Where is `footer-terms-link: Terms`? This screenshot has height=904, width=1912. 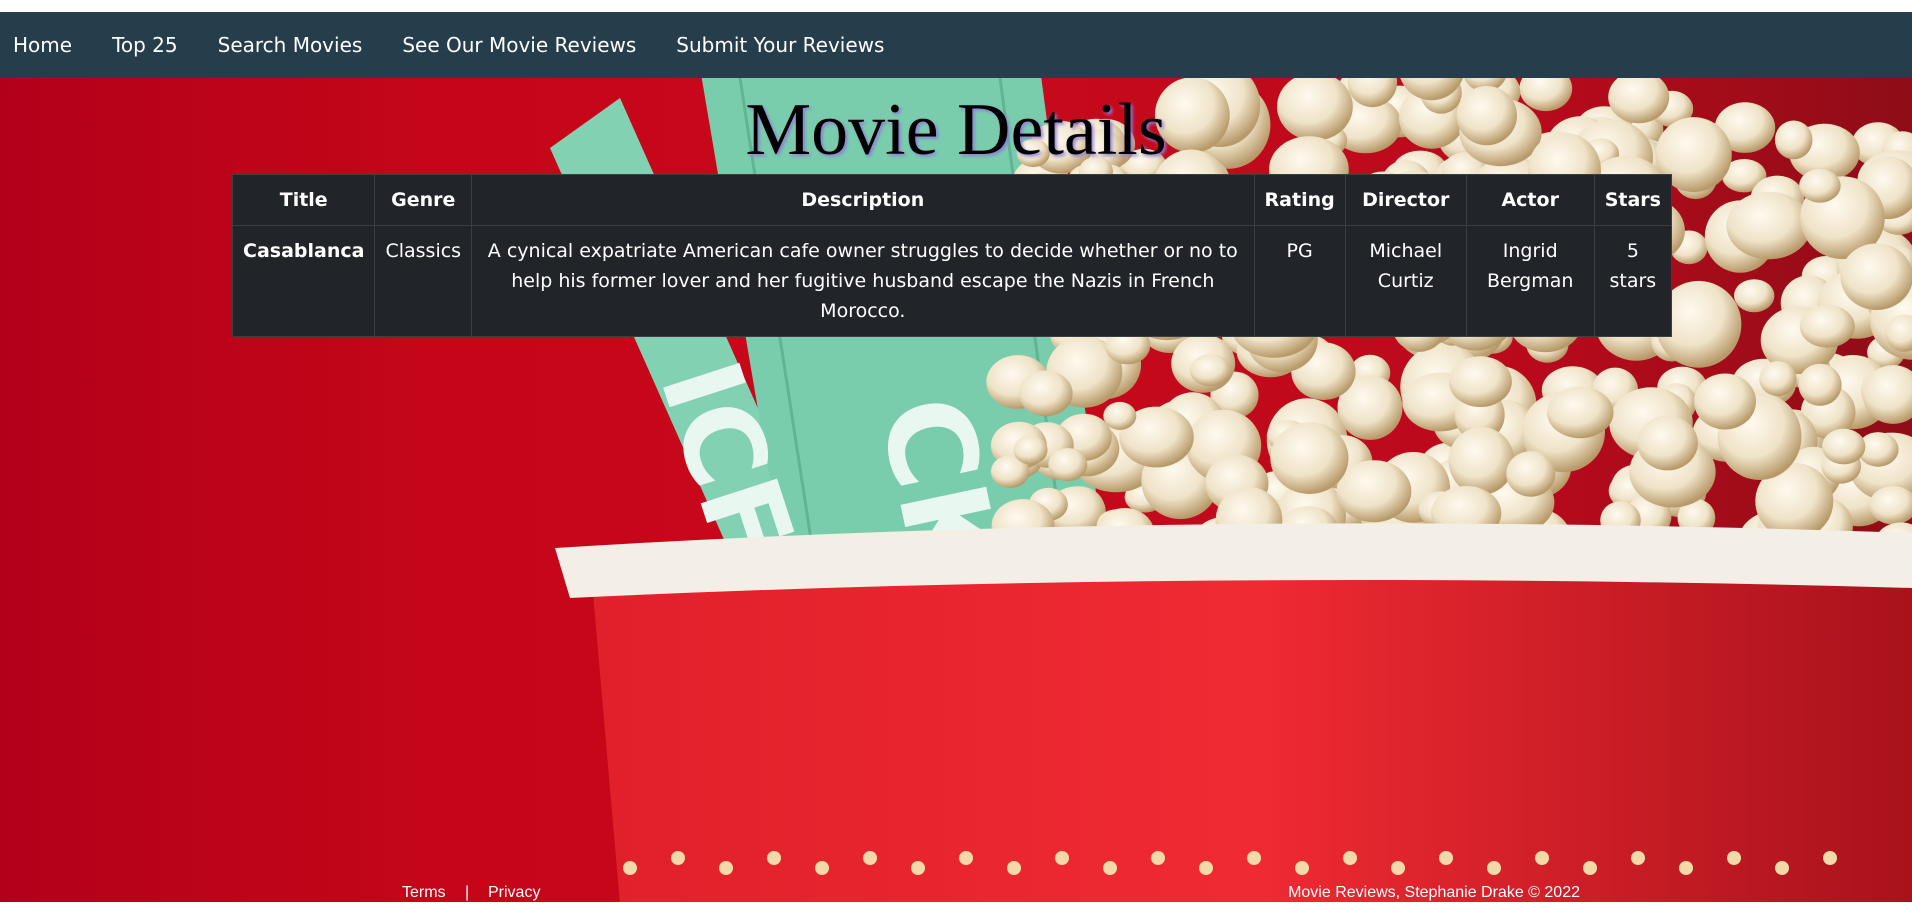 footer-terms-link: Terms is located at coordinates (424, 893).